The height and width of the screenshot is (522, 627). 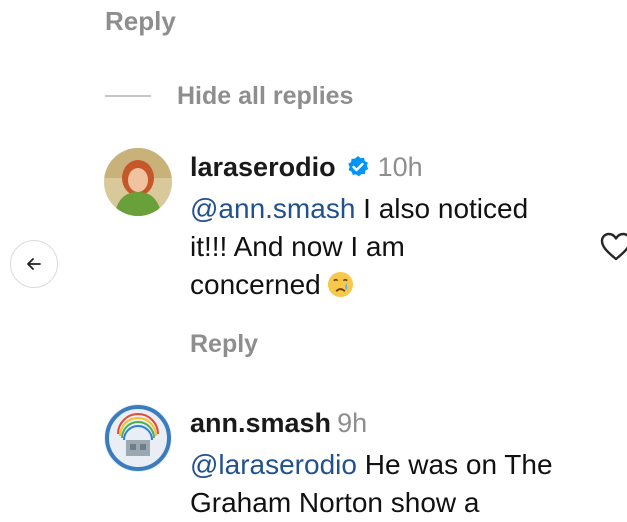 I want to click on avatar-ann-smash, so click(x=138, y=438).